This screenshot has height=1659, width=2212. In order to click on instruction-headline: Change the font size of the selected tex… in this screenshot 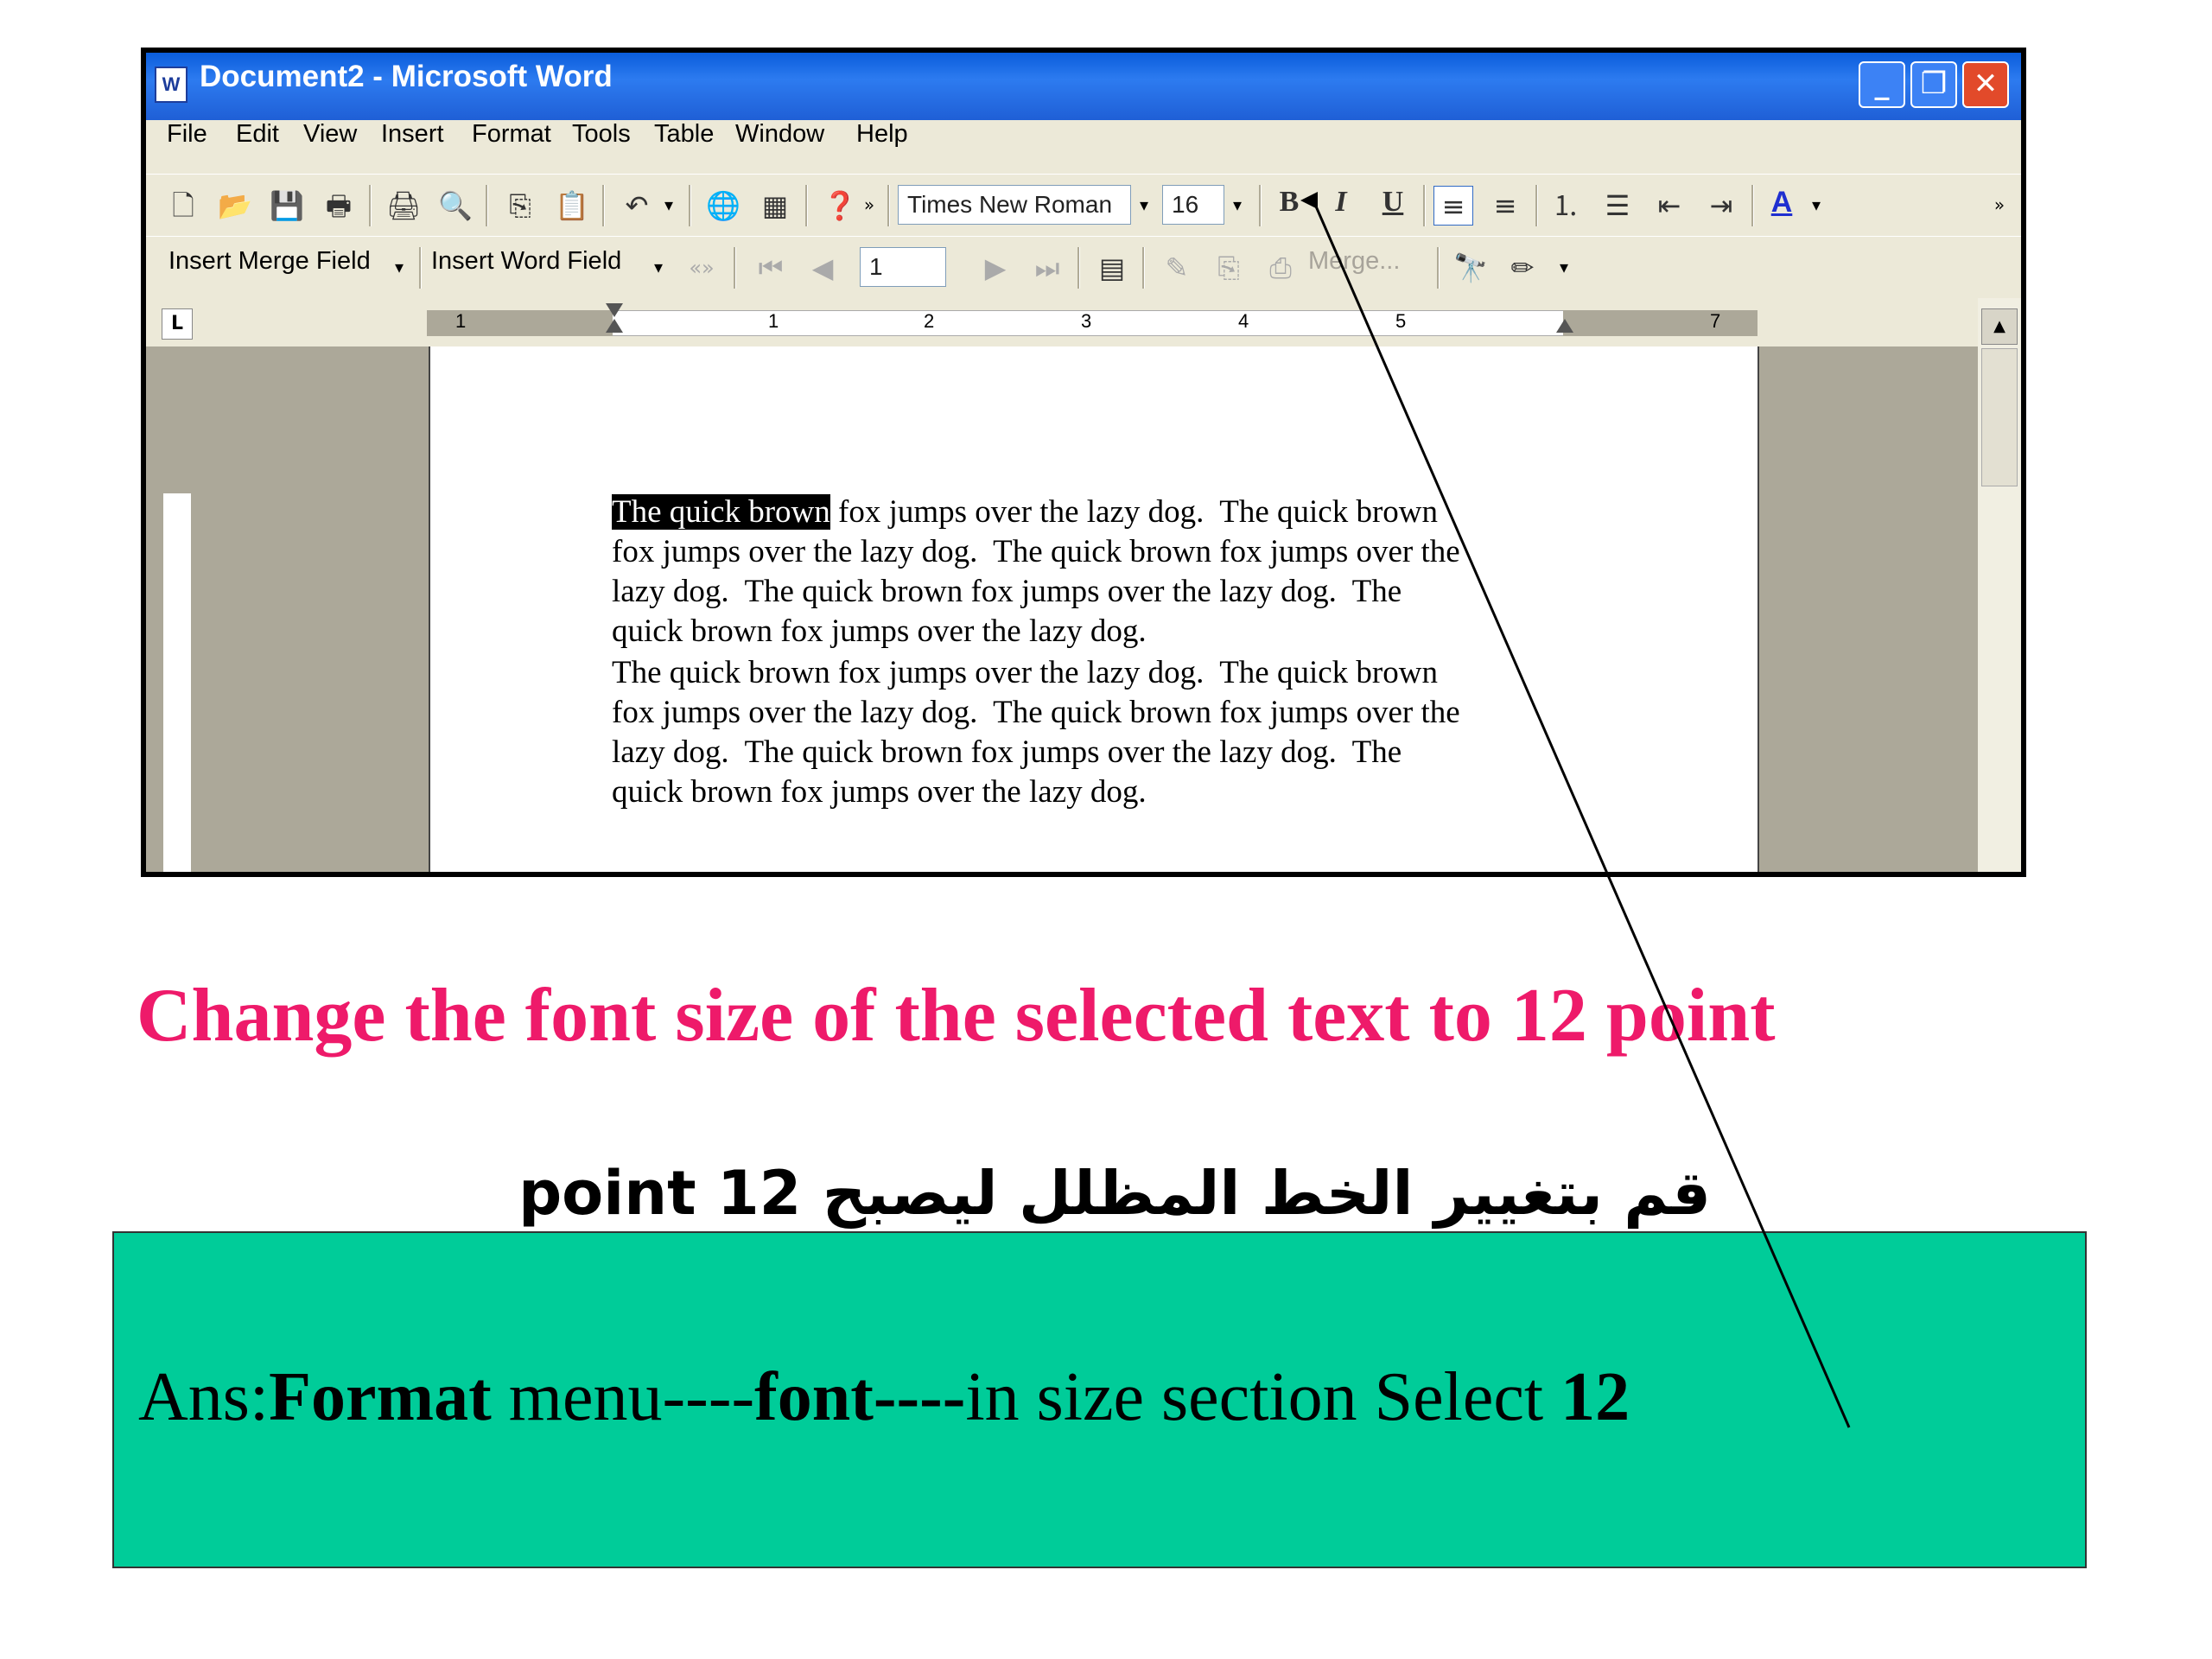, I will do `click(956, 1016)`.